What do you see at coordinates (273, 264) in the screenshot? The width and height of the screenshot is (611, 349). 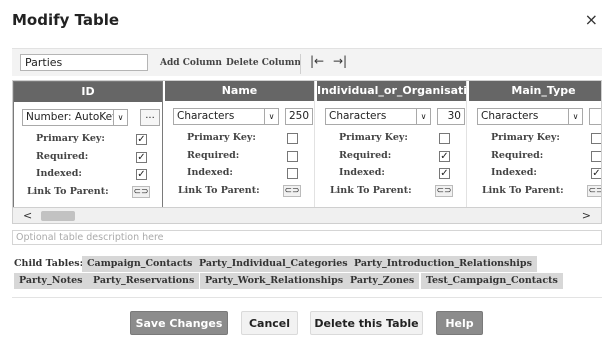 I see `child-table-chip: Party_Individual_Categories` at bounding box center [273, 264].